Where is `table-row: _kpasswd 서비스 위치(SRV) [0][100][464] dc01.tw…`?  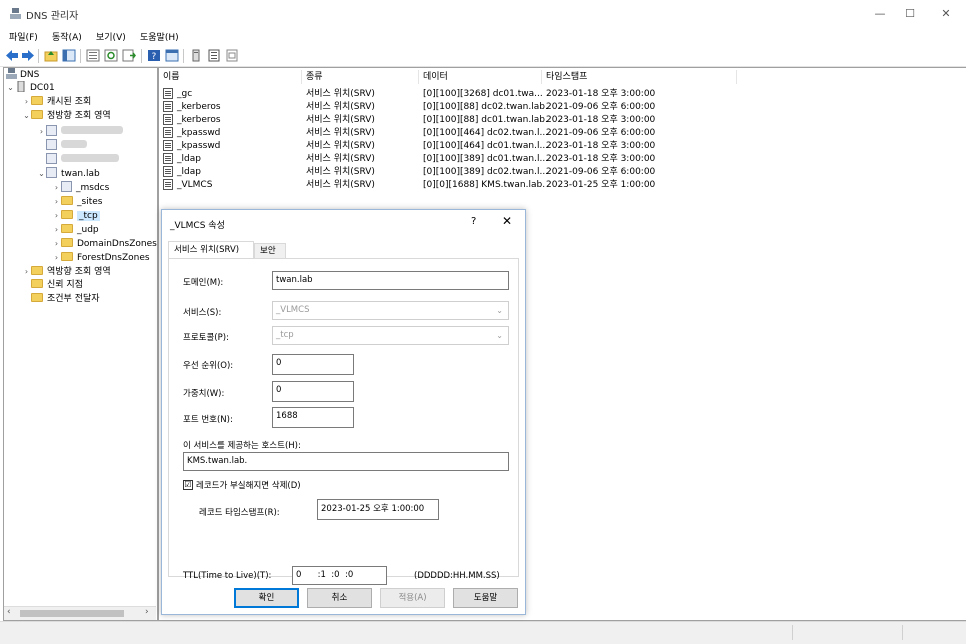
table-row: _kpasswd 서비스 위치(SRV) [0][100][464] dc01.tw… is located at coordinates (459, 146).